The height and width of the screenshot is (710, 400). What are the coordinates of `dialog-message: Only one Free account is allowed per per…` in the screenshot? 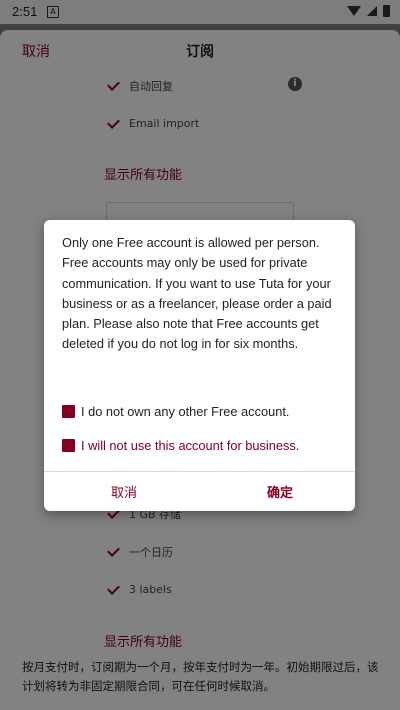 It's located at (197, 293).